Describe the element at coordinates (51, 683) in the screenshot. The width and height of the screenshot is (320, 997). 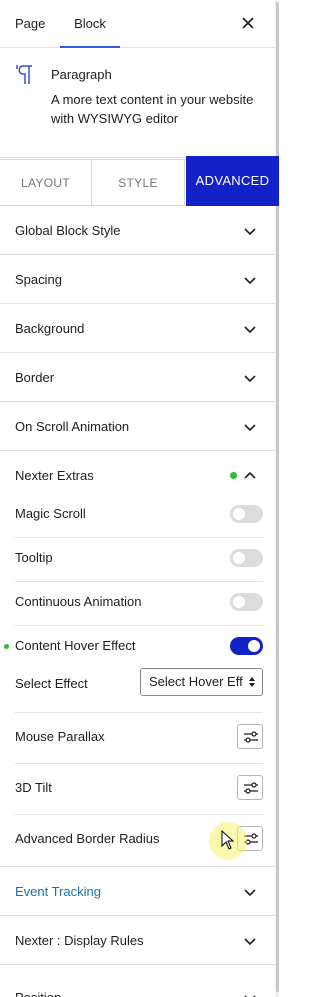
I see `select-effect-label: Select Effect` at that location.